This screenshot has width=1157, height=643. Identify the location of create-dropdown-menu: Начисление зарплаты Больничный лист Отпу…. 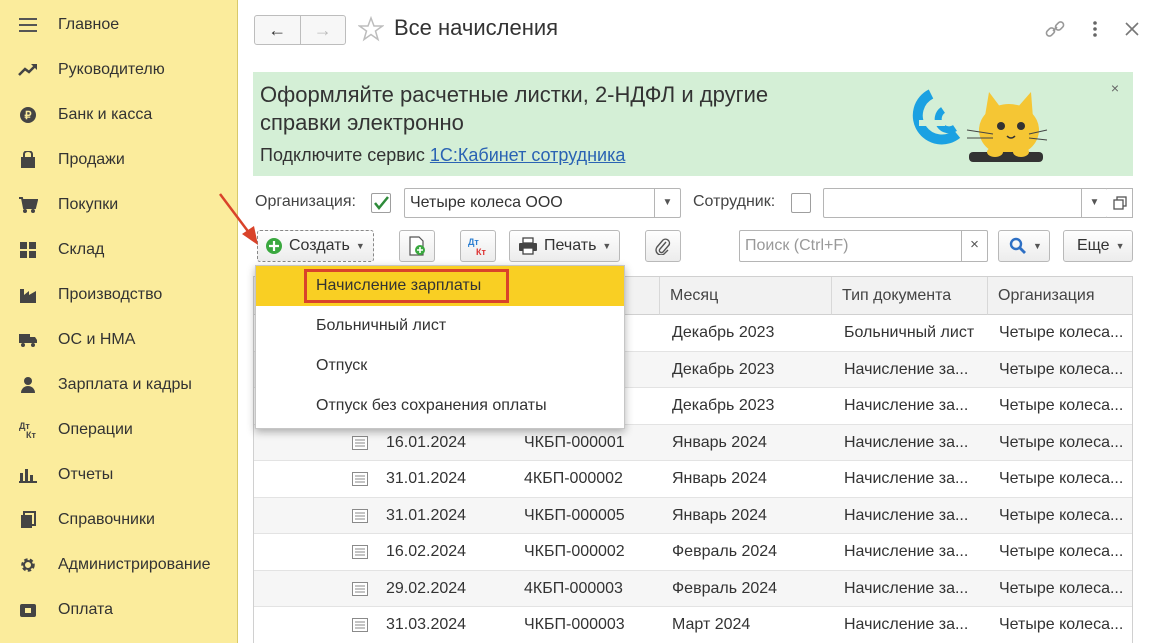
(440, 347).